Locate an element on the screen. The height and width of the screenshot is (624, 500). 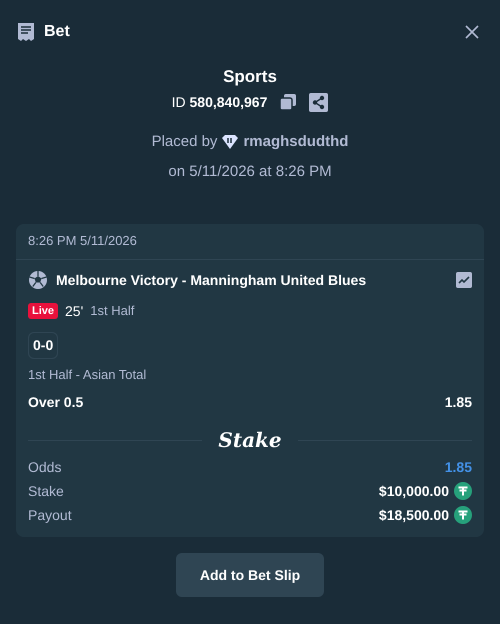
modal-title: Bet is located at coordinates (57, 32).